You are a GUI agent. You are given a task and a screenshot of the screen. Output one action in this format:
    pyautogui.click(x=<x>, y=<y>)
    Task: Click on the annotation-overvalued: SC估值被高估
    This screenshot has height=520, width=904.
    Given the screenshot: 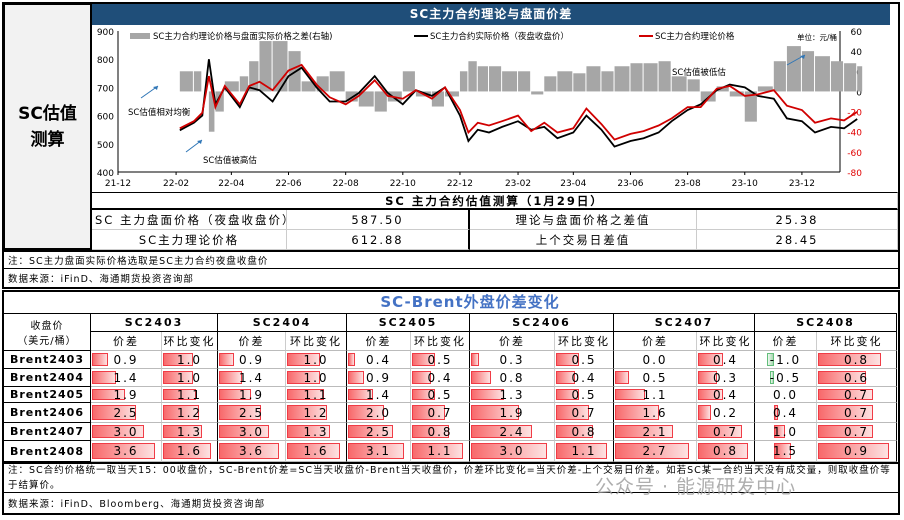 What is the action you would take?
    pyautogui.click(x=230, y=160)
    